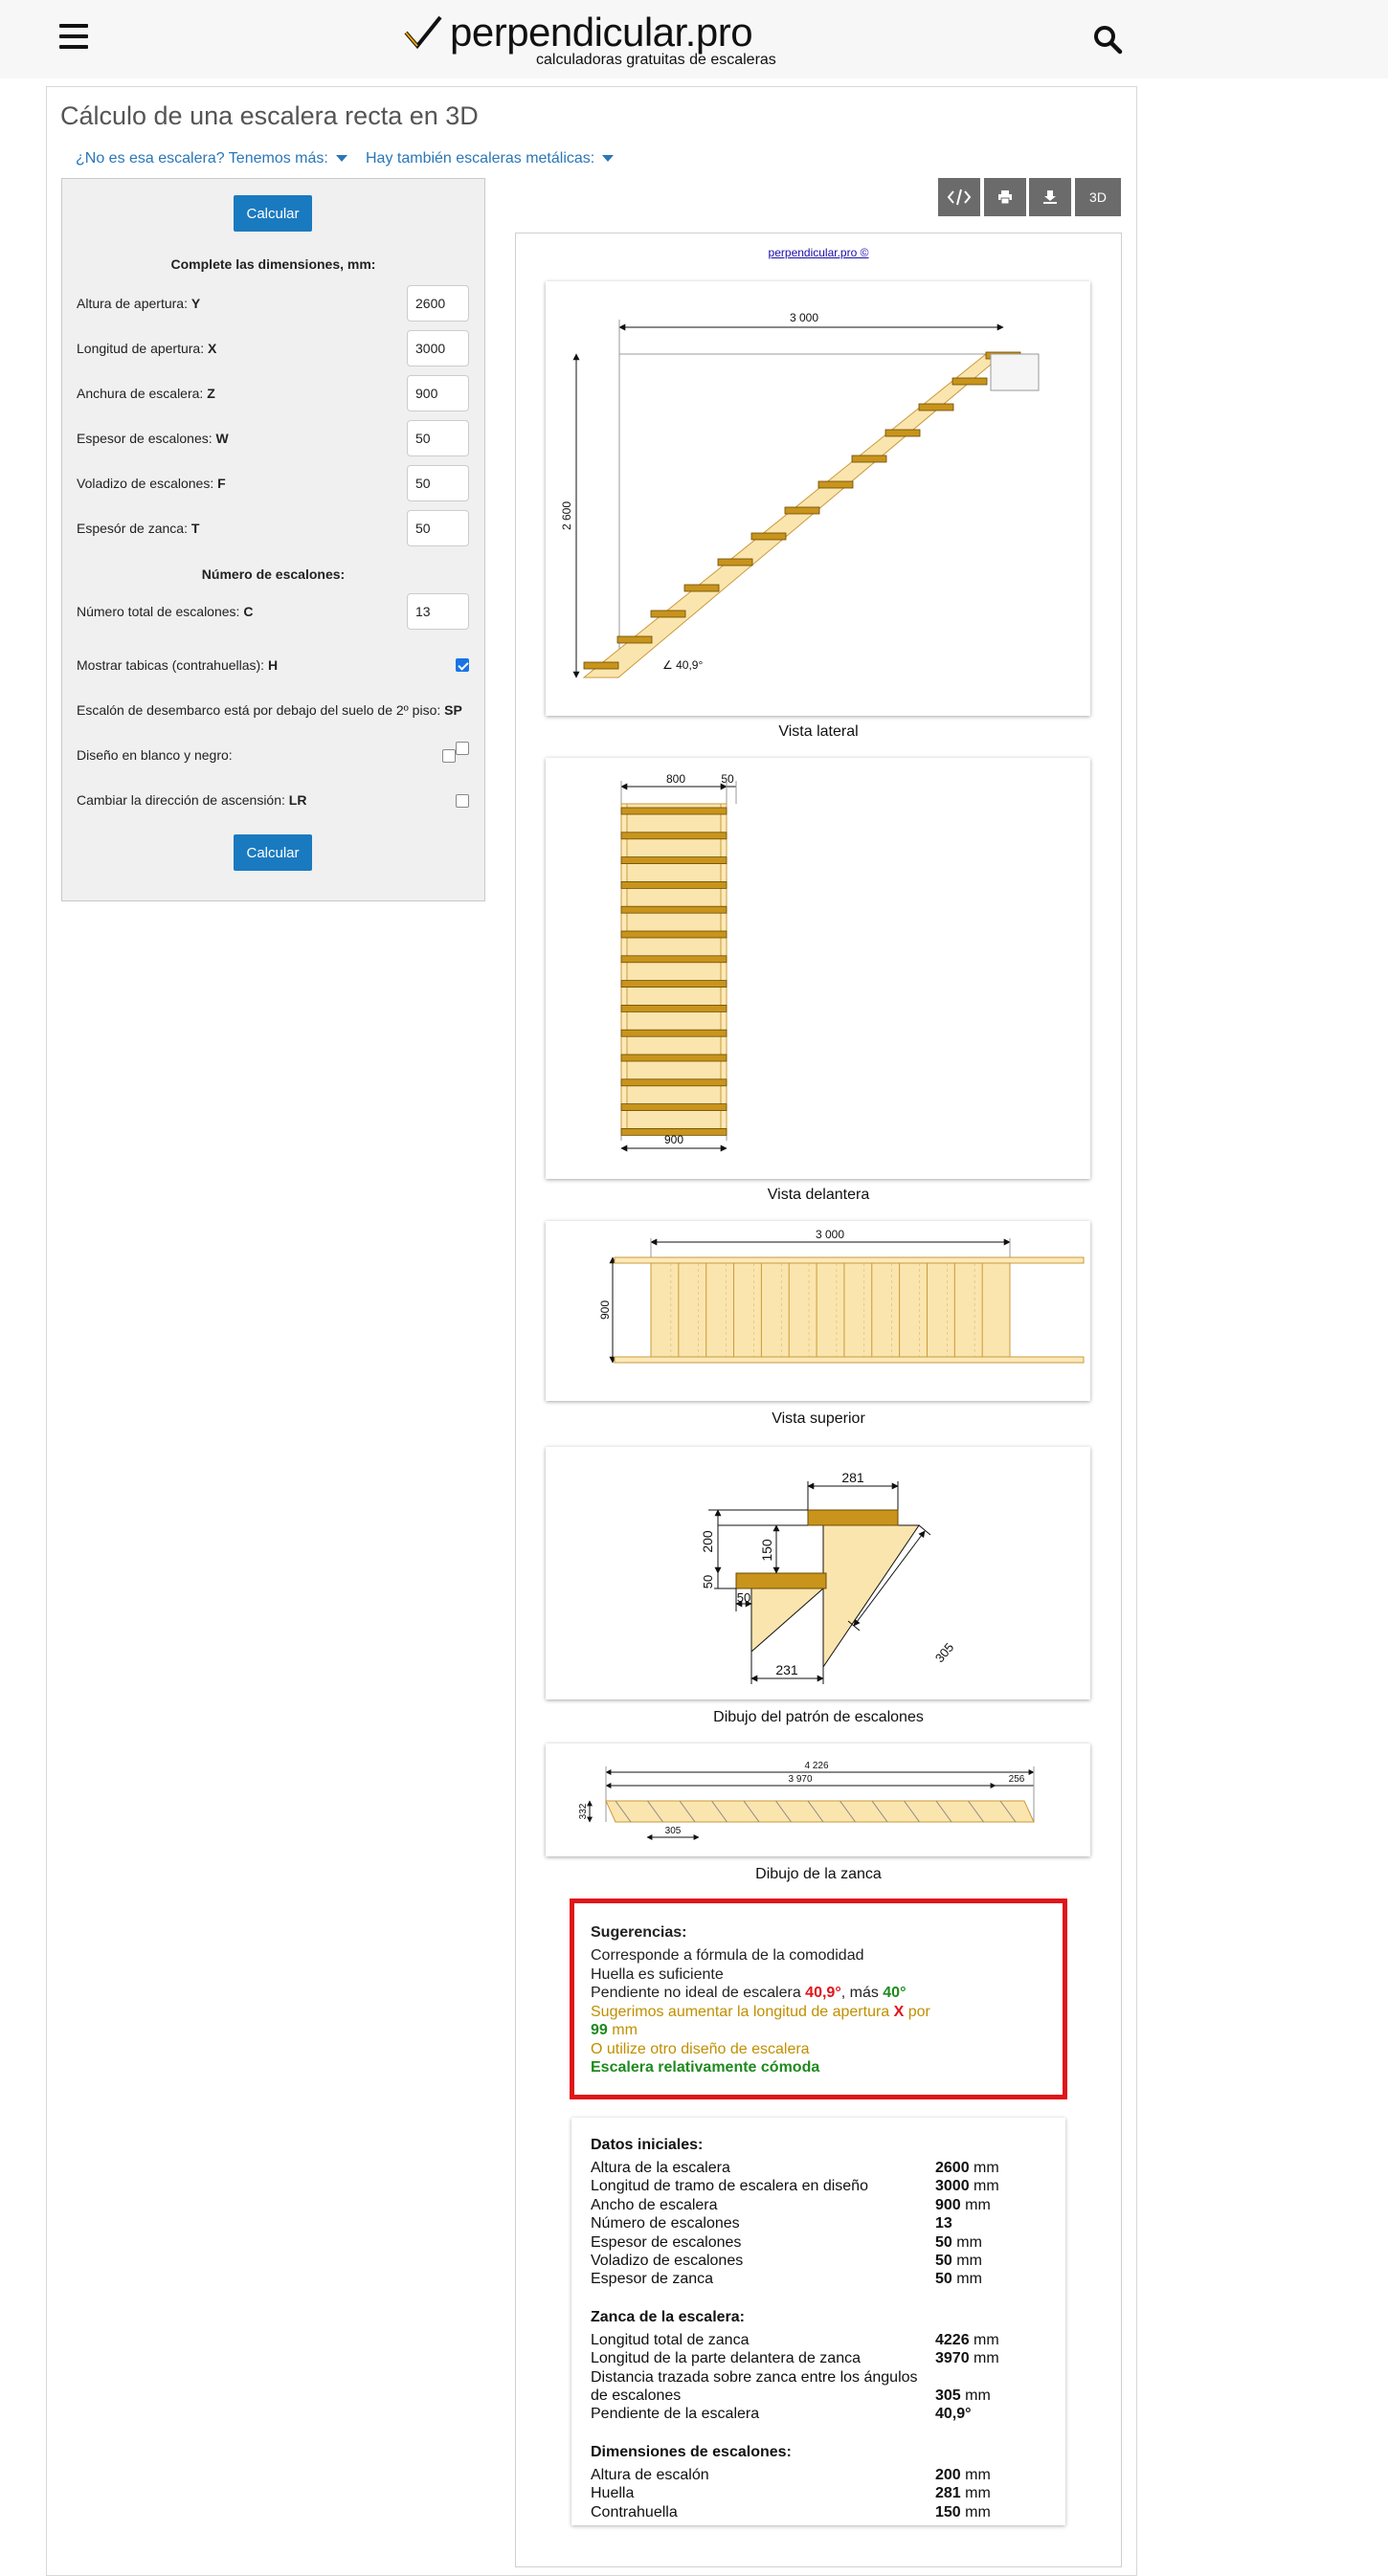  What do you see at coordinates (666, 2242) in the screenshot?
I see `data-row-label: Espesor de escalones` at bounding box center [666, 2242].